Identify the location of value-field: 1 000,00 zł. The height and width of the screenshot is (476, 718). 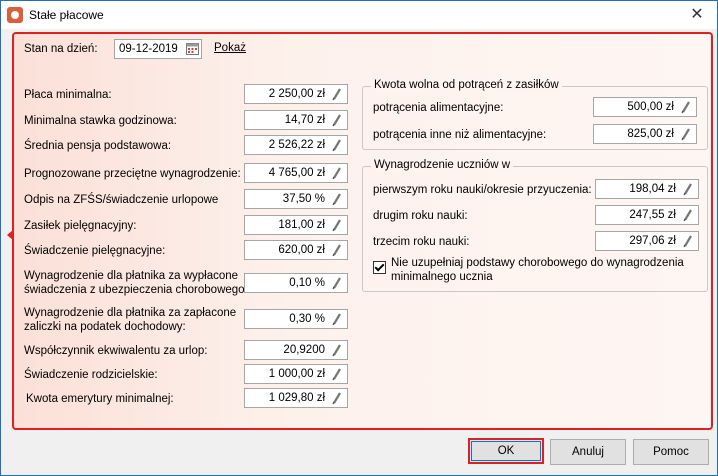
(296, 374).